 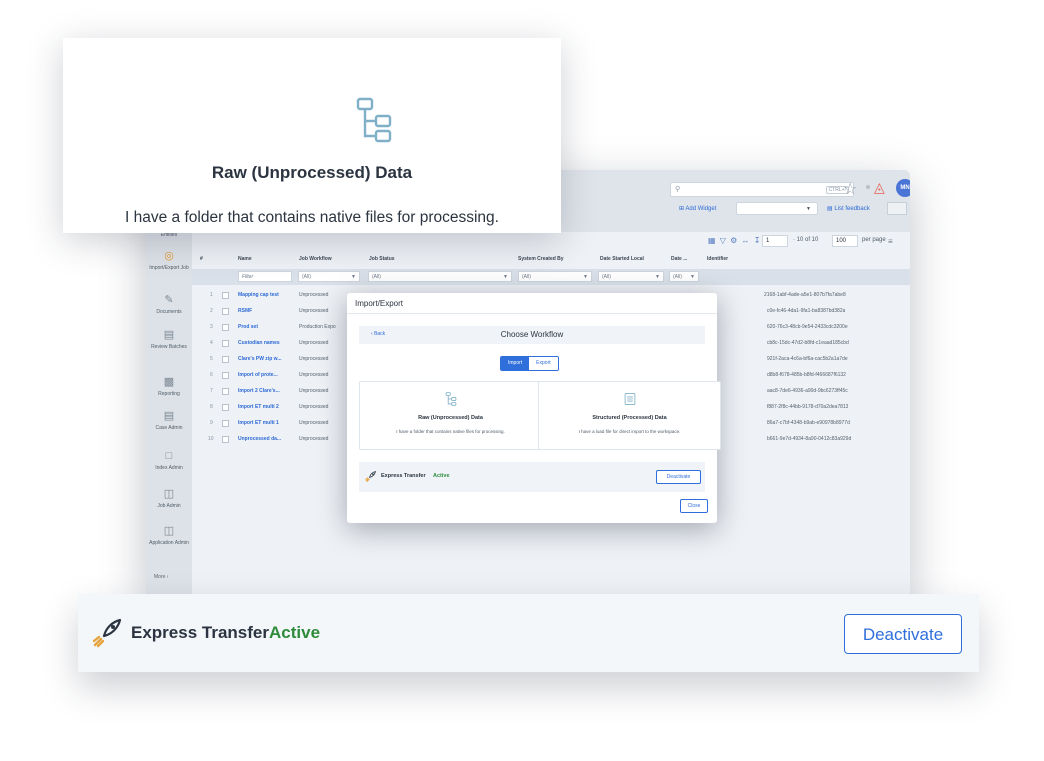 I want to click on row-name: Custodian names, so click(x=267, y=343).